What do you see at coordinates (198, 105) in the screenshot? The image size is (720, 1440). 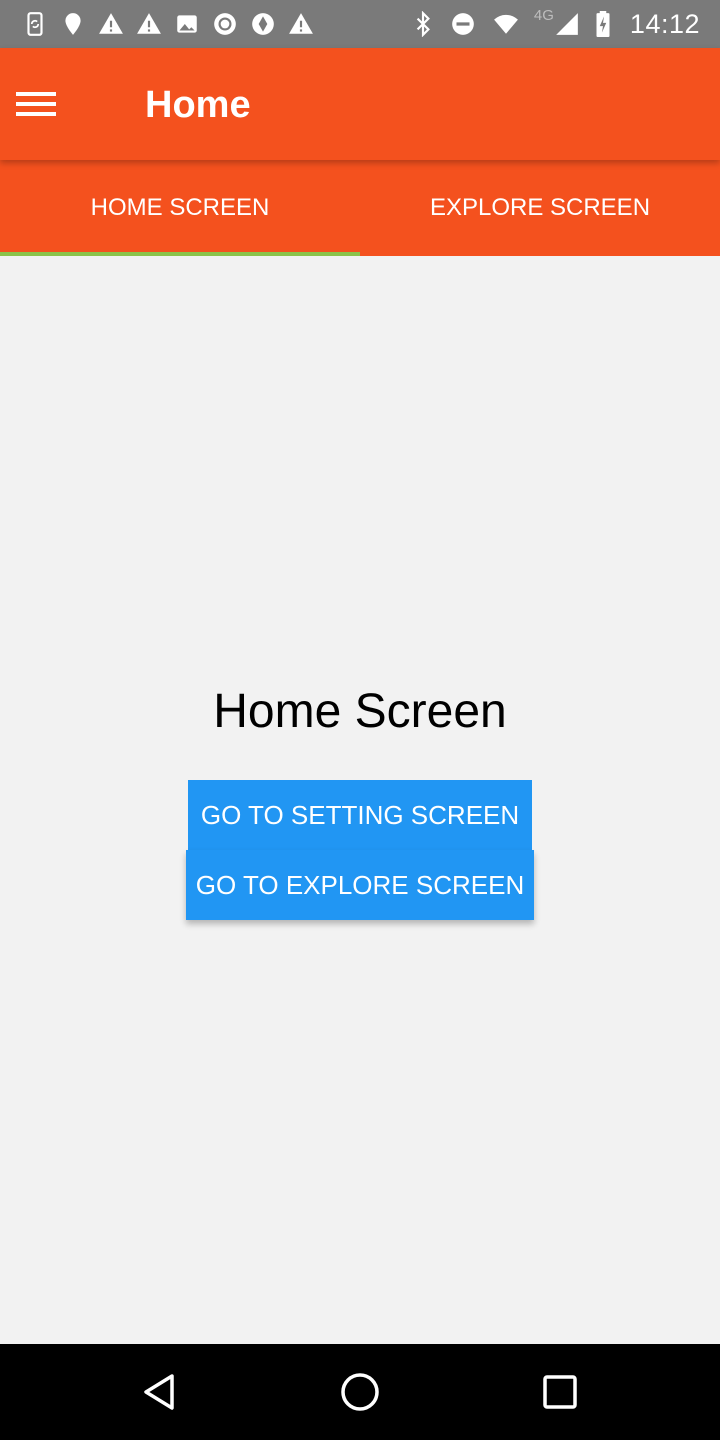 I see `app-bar-title: Home` at bounding box center [198, 105].